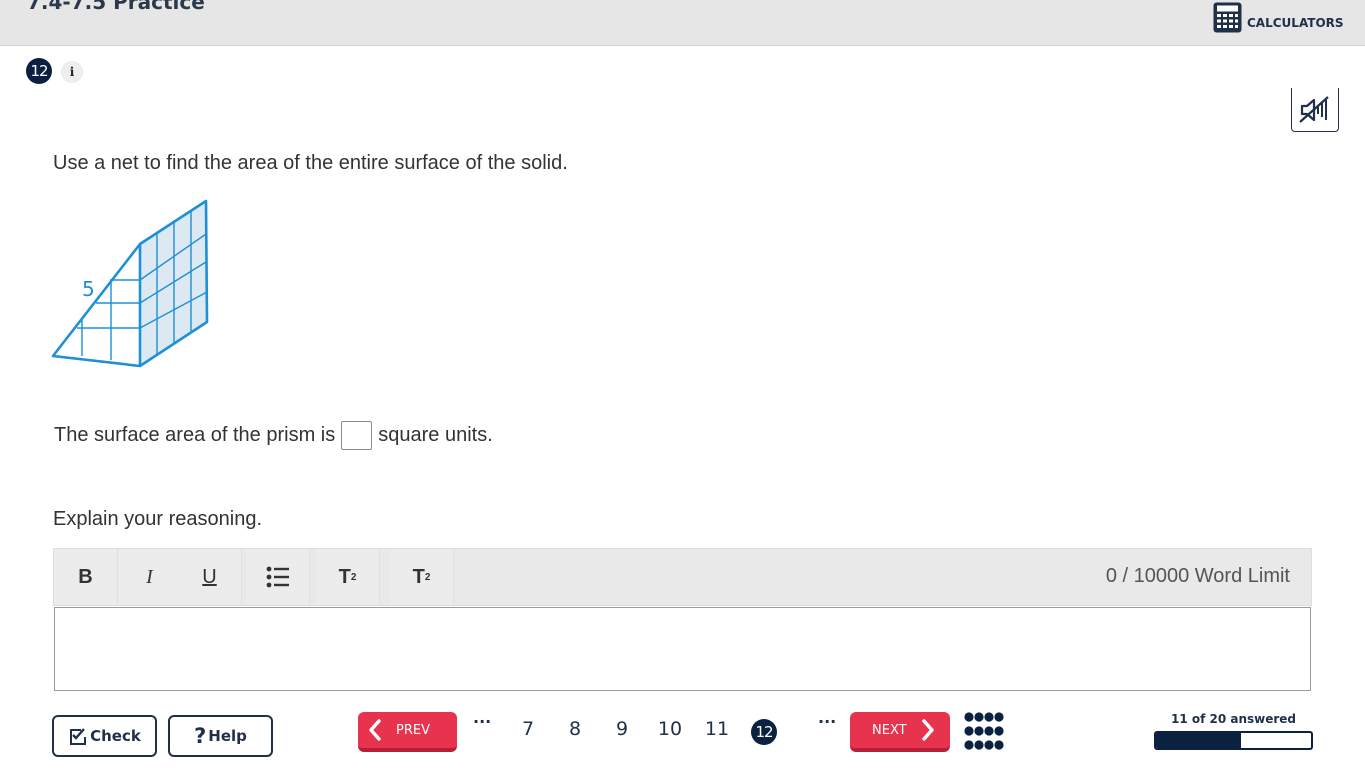 This screenshot has height=768, width=1365. I want to click on bullet-list-button, so click(278, 577).